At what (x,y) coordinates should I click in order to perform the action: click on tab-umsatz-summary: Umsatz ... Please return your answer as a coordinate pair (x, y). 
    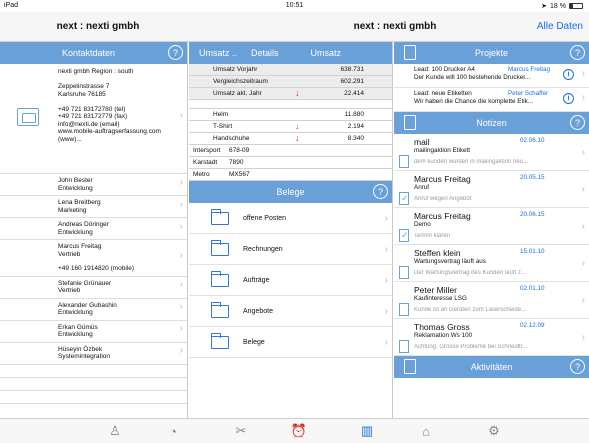
    Looking at the image, I should click on (218, 53).